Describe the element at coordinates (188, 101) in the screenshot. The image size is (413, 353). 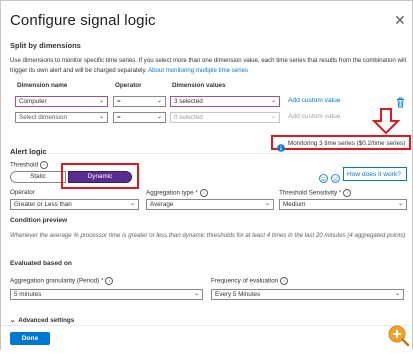
I see `dimension-values-value: 3 selected` at that location.